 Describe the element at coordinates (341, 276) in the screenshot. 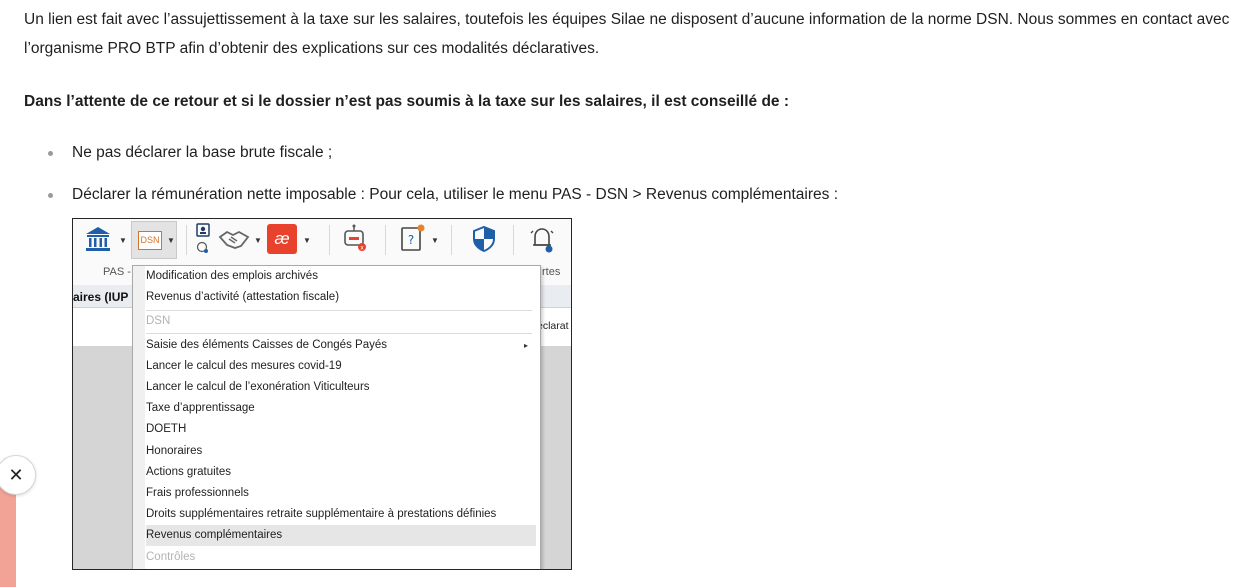

I see `menu-item-modification-emplois-archives: Modification des emplois archivés` at that location.